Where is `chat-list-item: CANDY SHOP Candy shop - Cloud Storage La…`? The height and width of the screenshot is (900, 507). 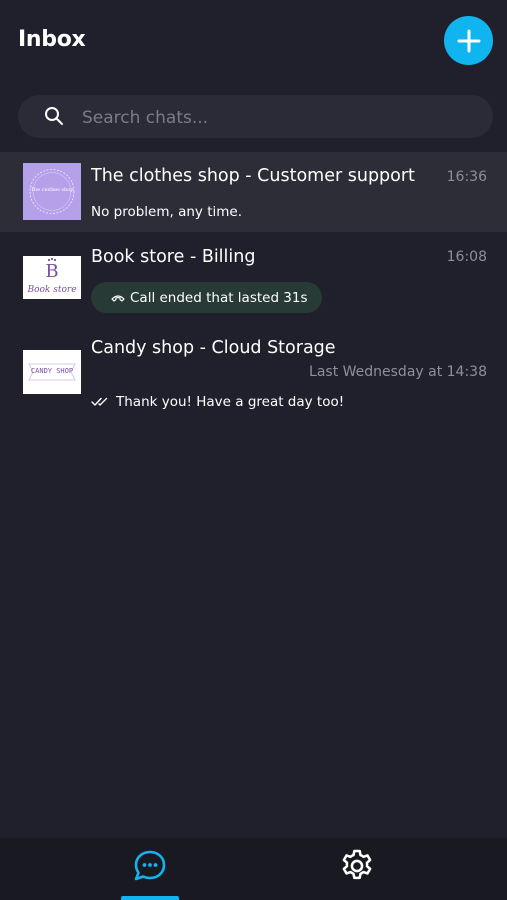 chat-list-item: CANDY SHOP Candy shop - Cloud Storage La… is located at coordinates (253, 374).